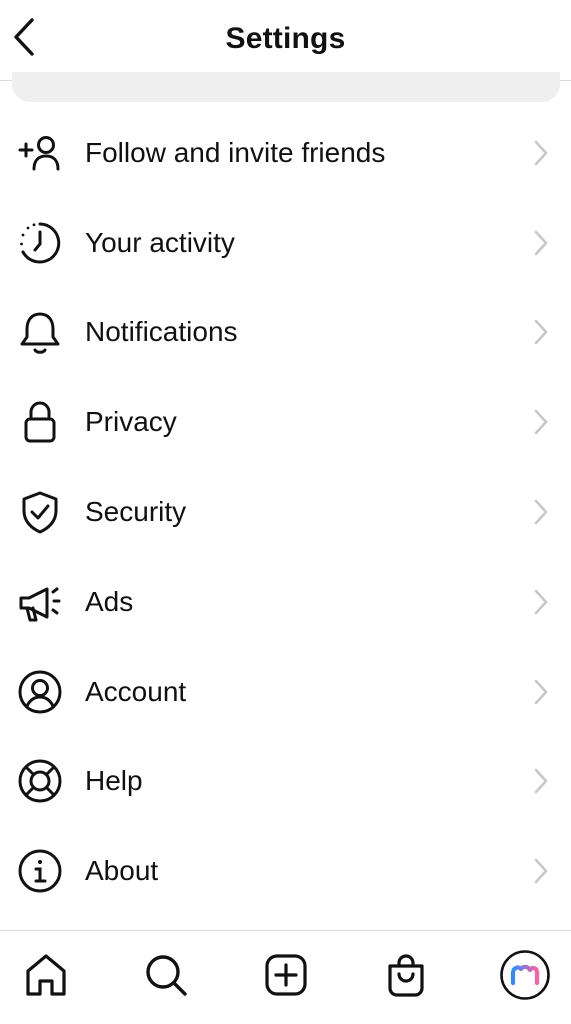 The image size is (571, 1024). I want to click on tab-profile, so click(525, 977).